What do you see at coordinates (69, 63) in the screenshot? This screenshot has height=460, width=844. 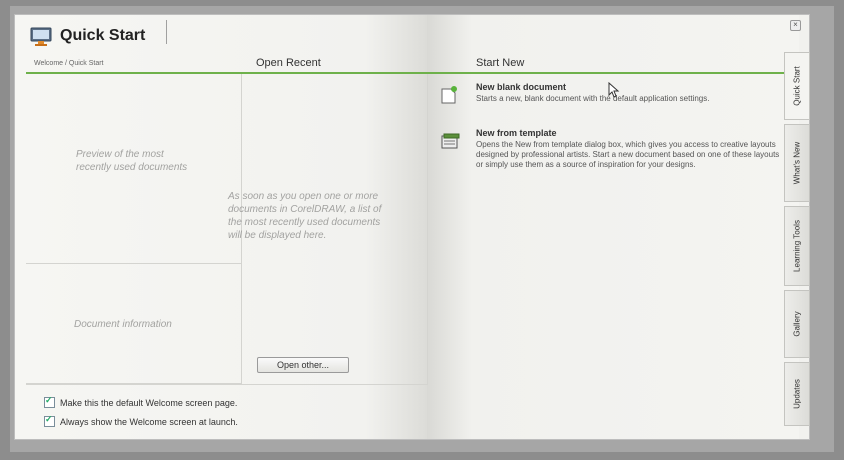 I see `breadcrumb: Welcome / Quick Start` at bounding box center [69, 63].